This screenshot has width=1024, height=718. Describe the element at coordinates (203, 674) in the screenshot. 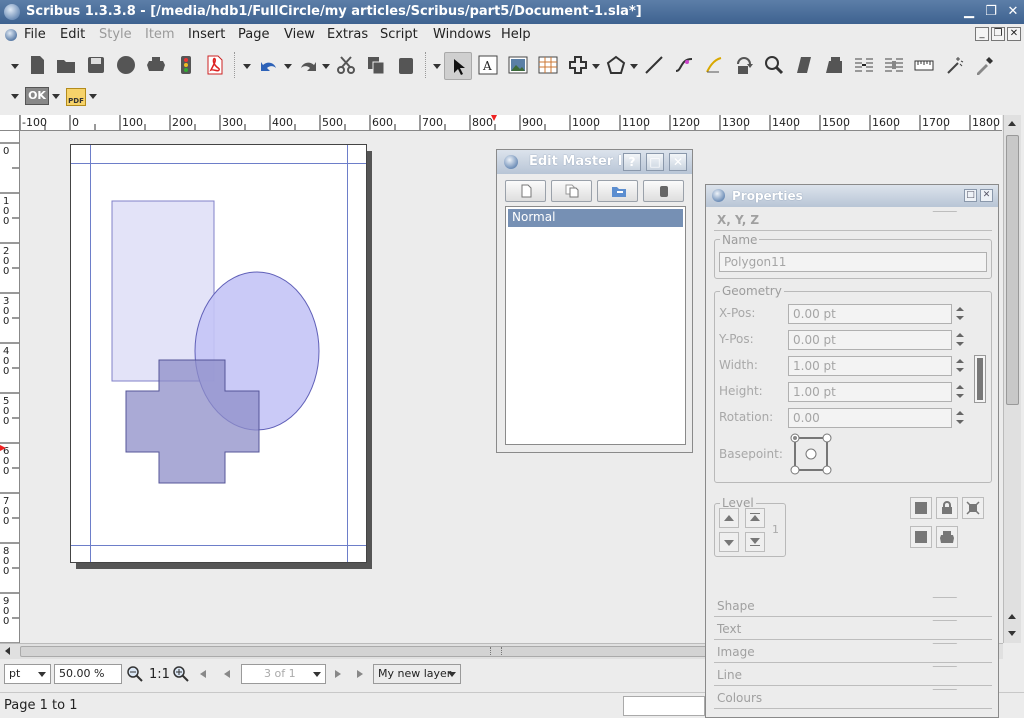

I see `first-page-icon` at that location.